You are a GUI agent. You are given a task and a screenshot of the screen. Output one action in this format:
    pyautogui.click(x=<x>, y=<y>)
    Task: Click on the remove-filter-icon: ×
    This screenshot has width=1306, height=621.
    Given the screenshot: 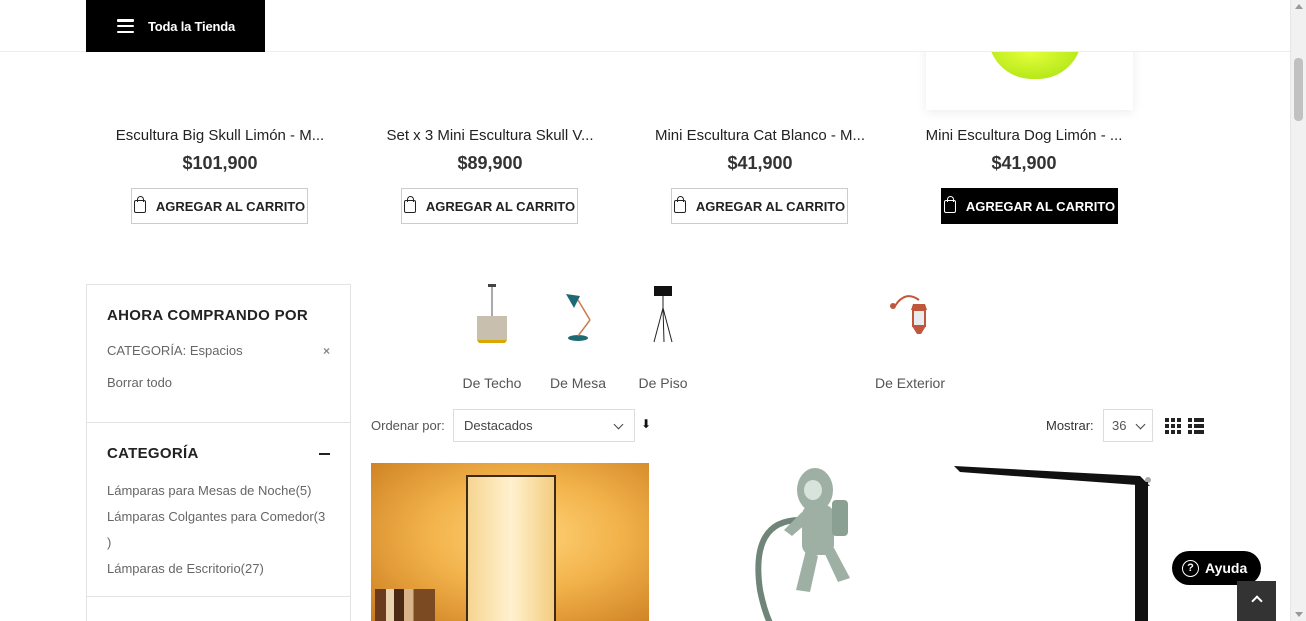 What is the action you would take?
    pyautogui.click(x=326, y=351)
    